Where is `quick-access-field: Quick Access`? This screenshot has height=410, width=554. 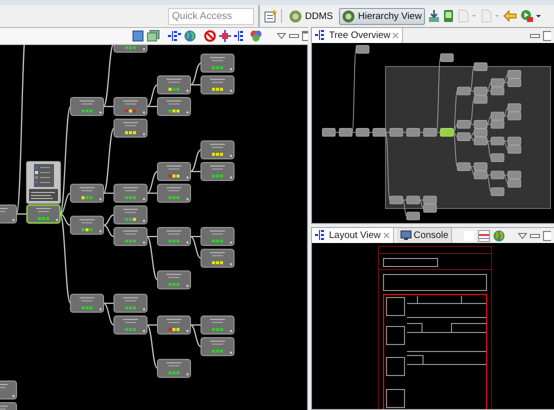 quick-access-field: Quick Access is located at coordinates (211, 16).